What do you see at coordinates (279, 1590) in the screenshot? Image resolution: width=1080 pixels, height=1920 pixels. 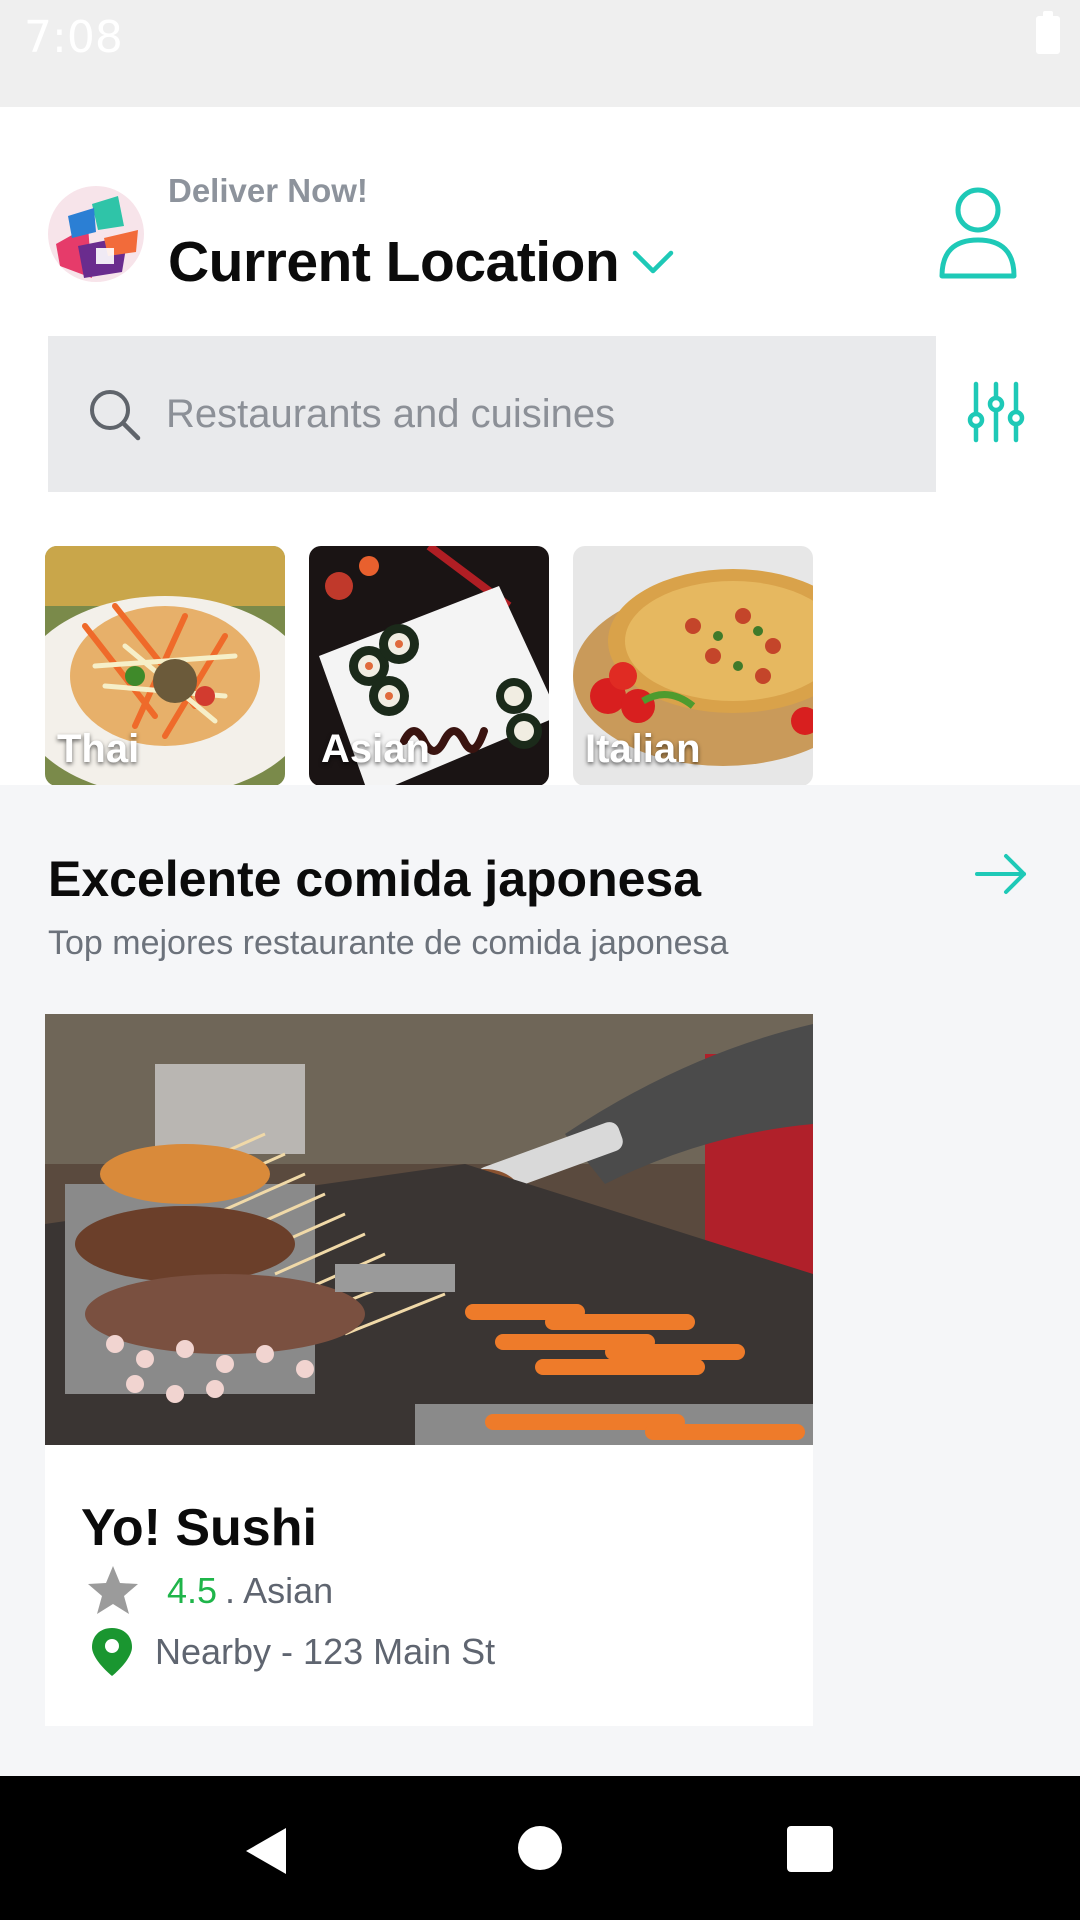 I see `cuisine-text: . Asian` at bounding box center [279, 1590].